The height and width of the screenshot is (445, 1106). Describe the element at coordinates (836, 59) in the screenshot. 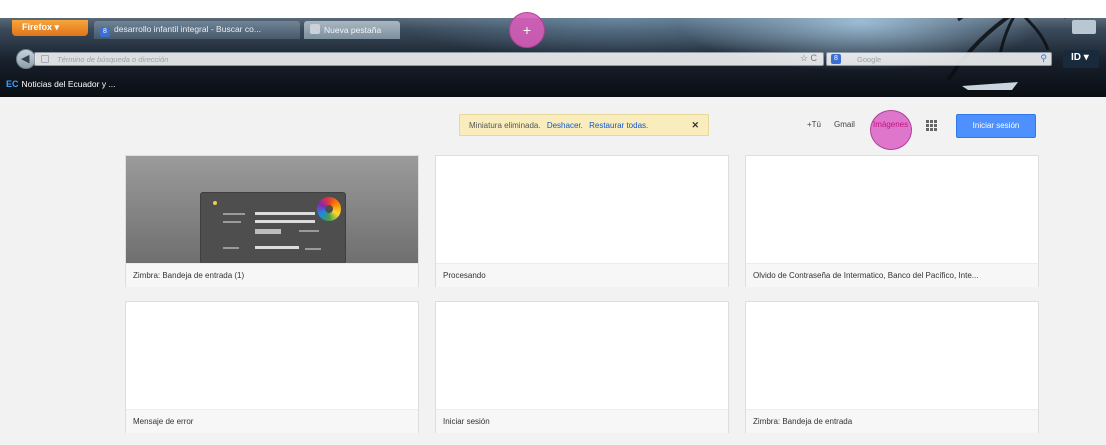

I see `google-engine-icon: 8` at that location.